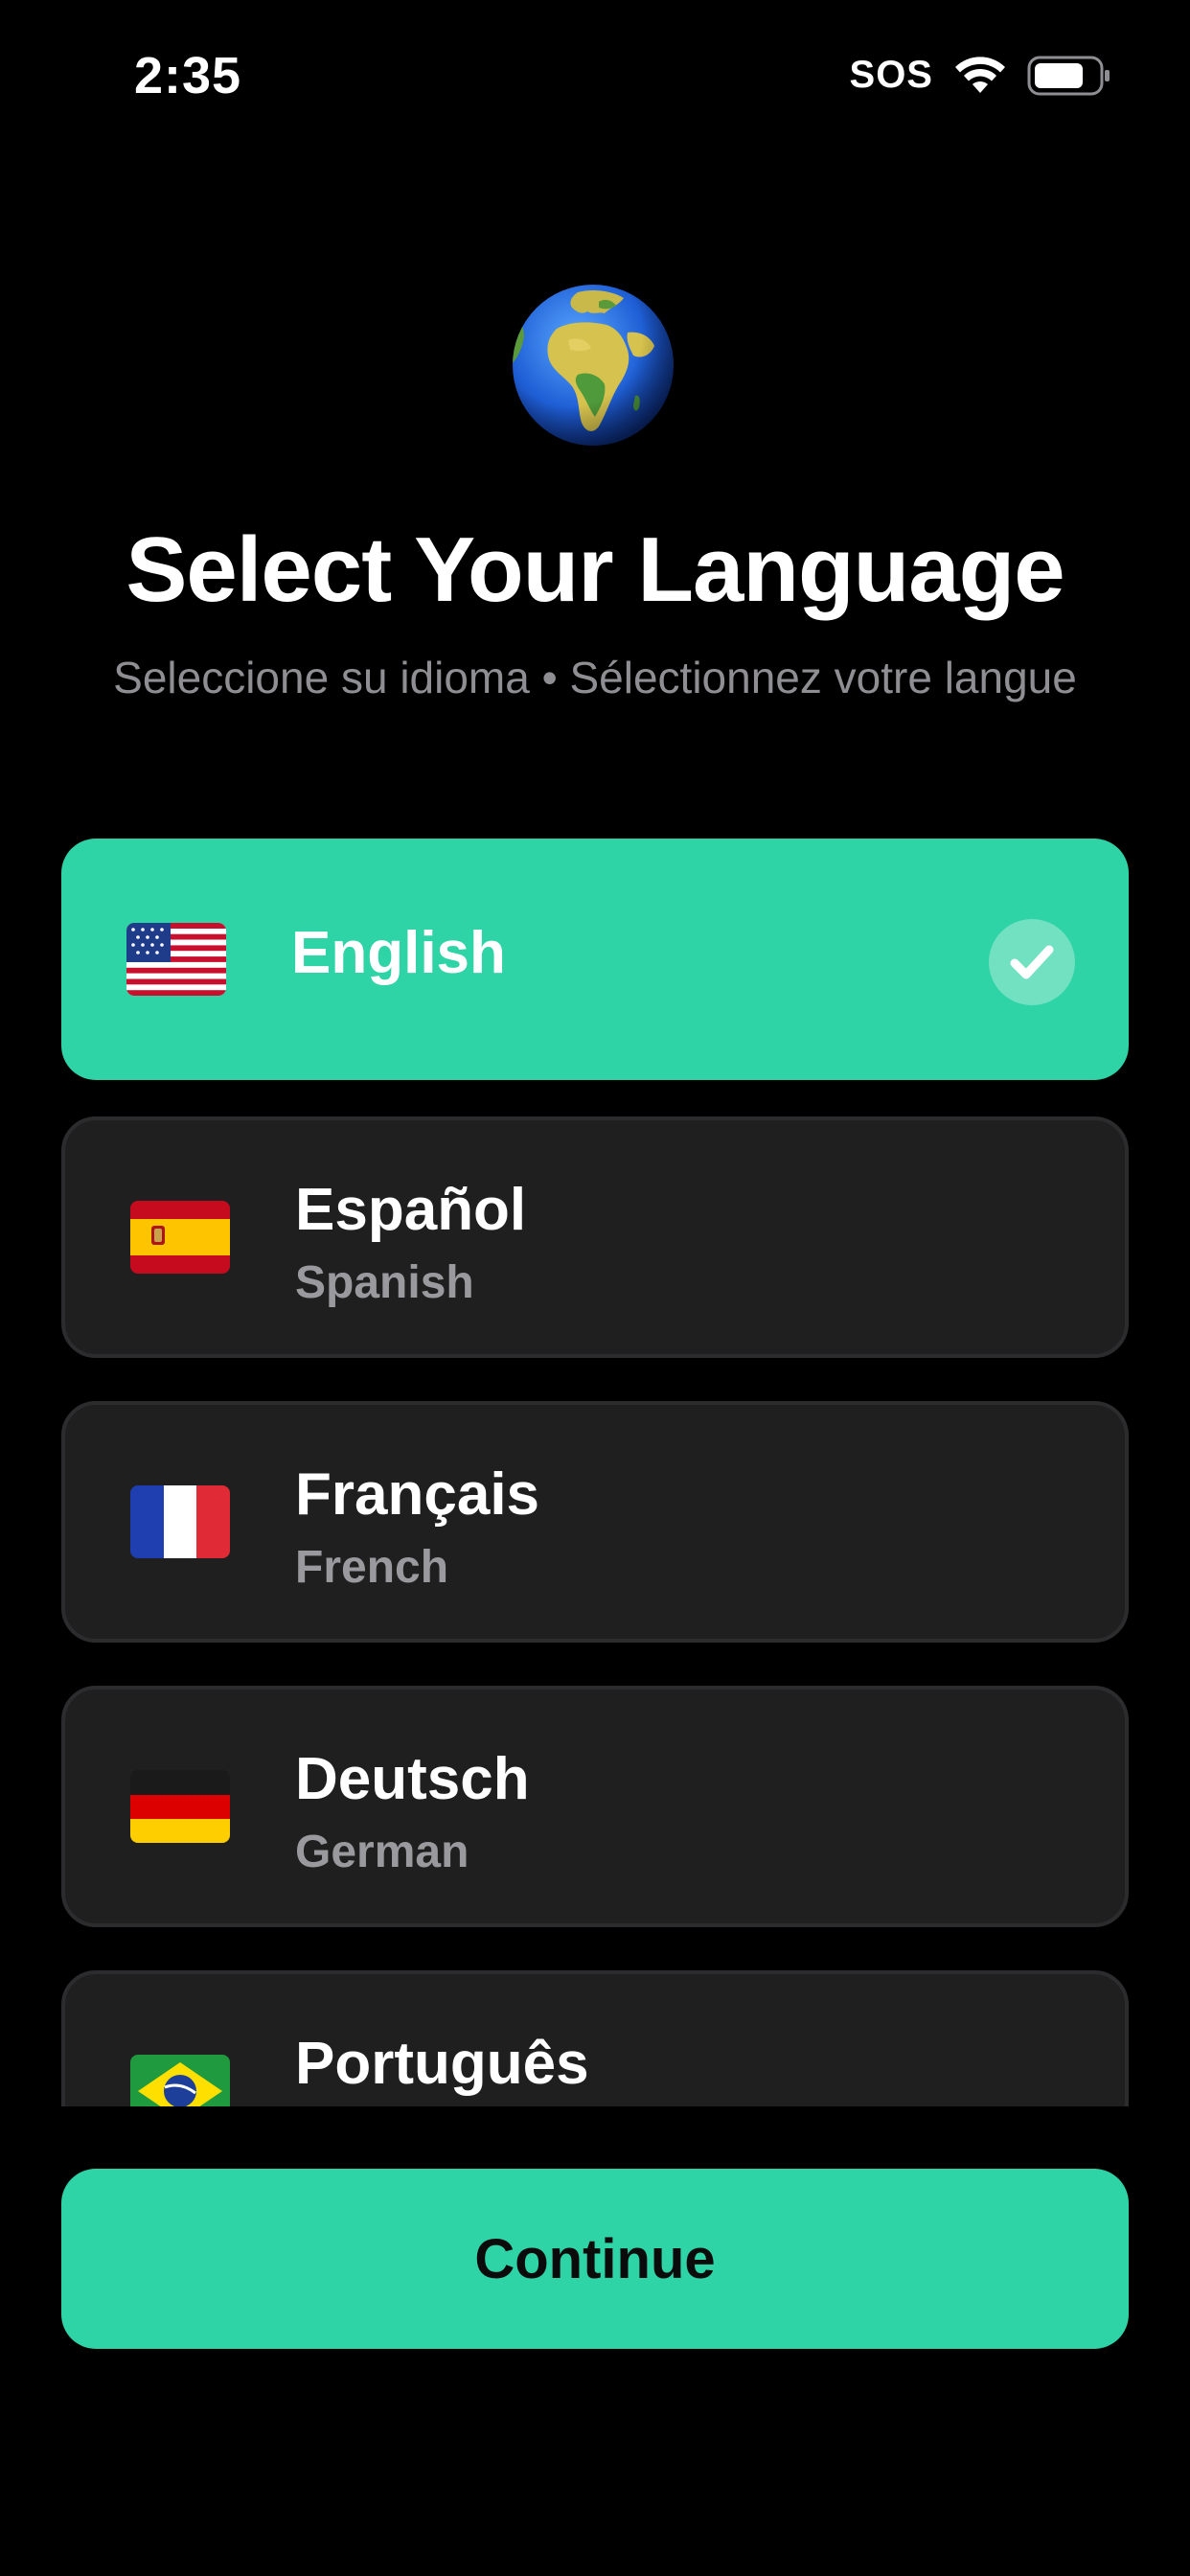 The height and width of the screenshot is (2576, 1190). I want to click on language-option-french: Français French, so click(595, 1522).